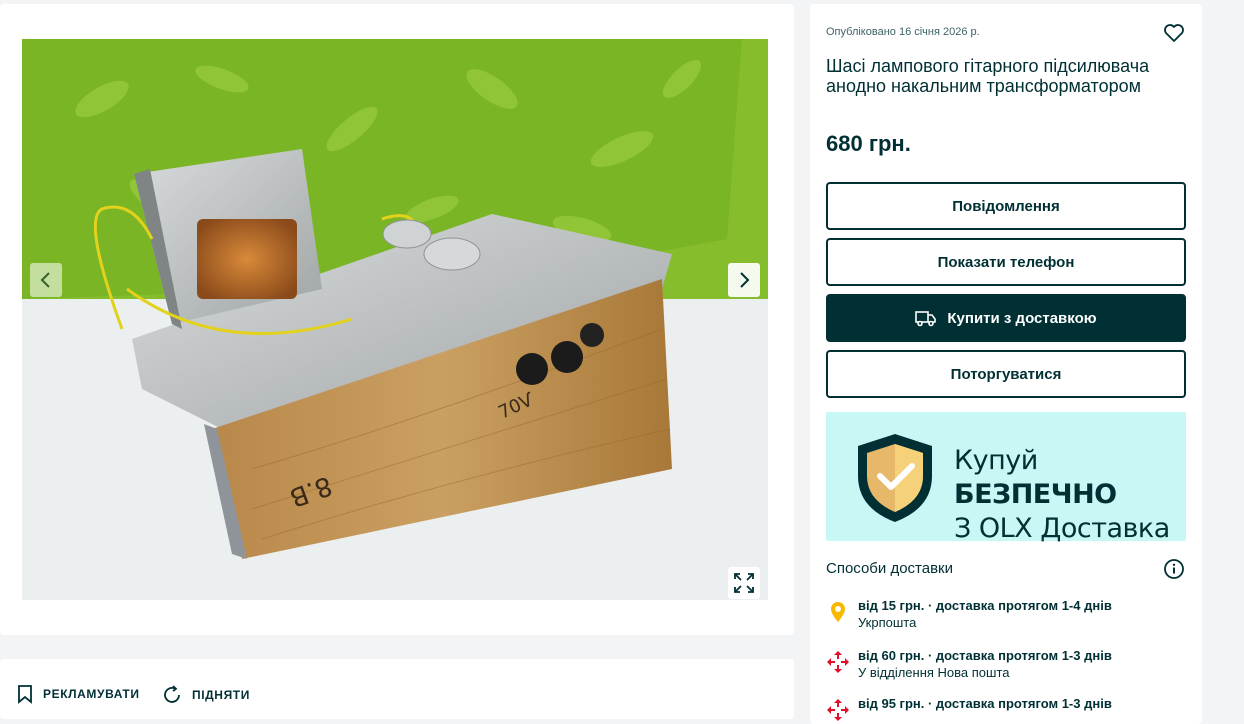 The width and height of the screenshot is (1244, 724). What do you see at coordinates (25, 694) in the screenshot?
I see `bookmark-icon` at bounding box center [25, 694].